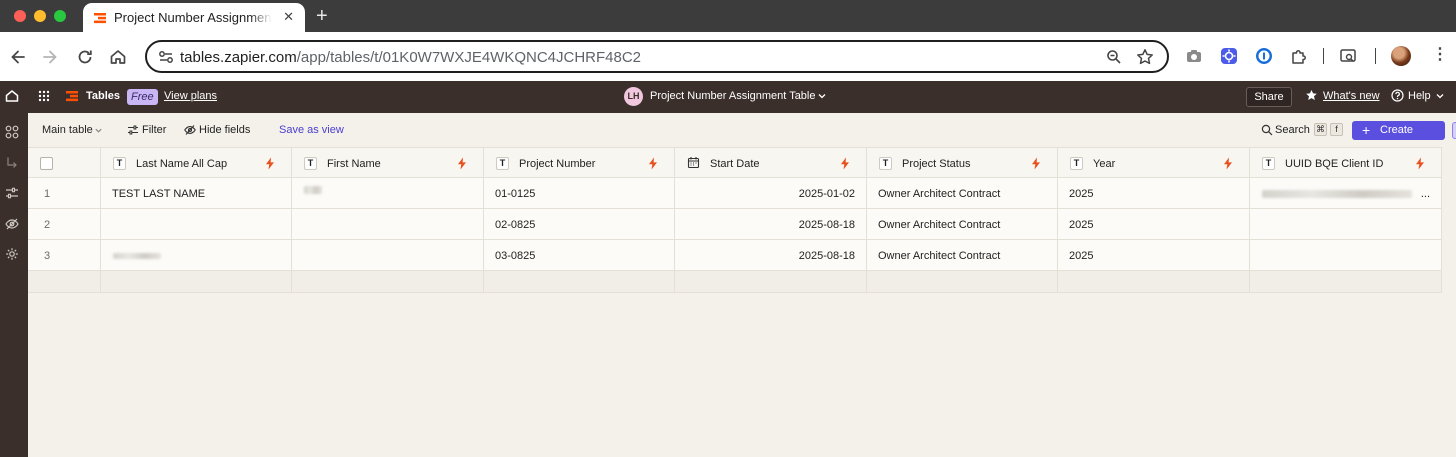 This screenshot has width=1456, height=457. Describe the element at coordinates (12, 254) in the screenshot. I see `settings-gear-icon` at that location.